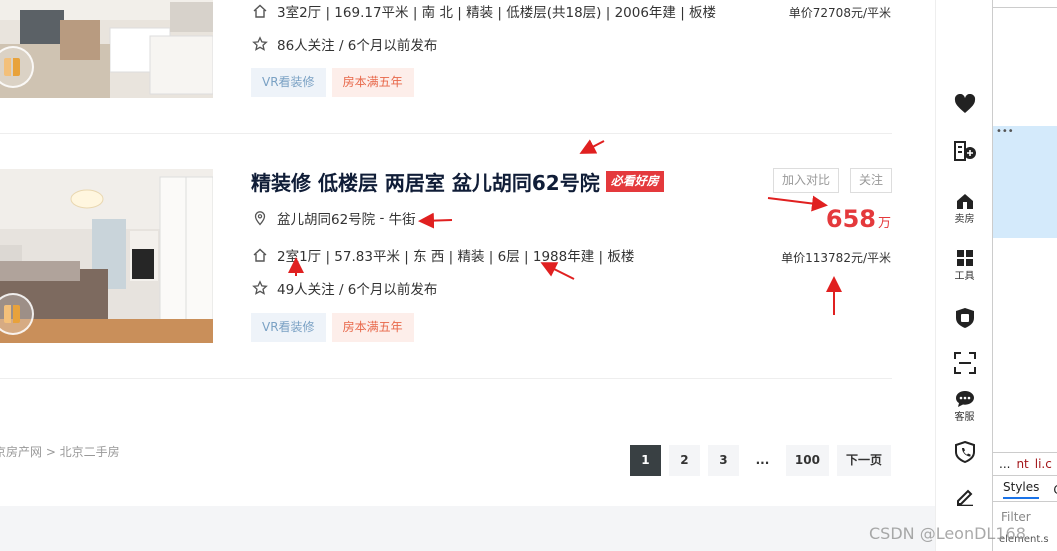 The width and height of the screenshot is (1057, 551). Describe the element at coordinates (807, 460) in the screenshot. I see `page-100-button: 100` at that location.